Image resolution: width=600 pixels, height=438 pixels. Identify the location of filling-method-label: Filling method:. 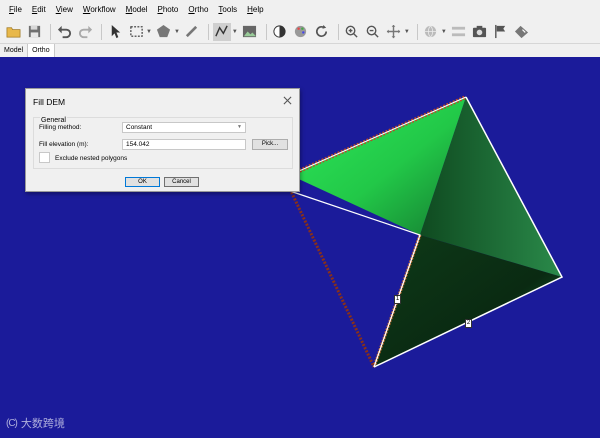
(60, 127).